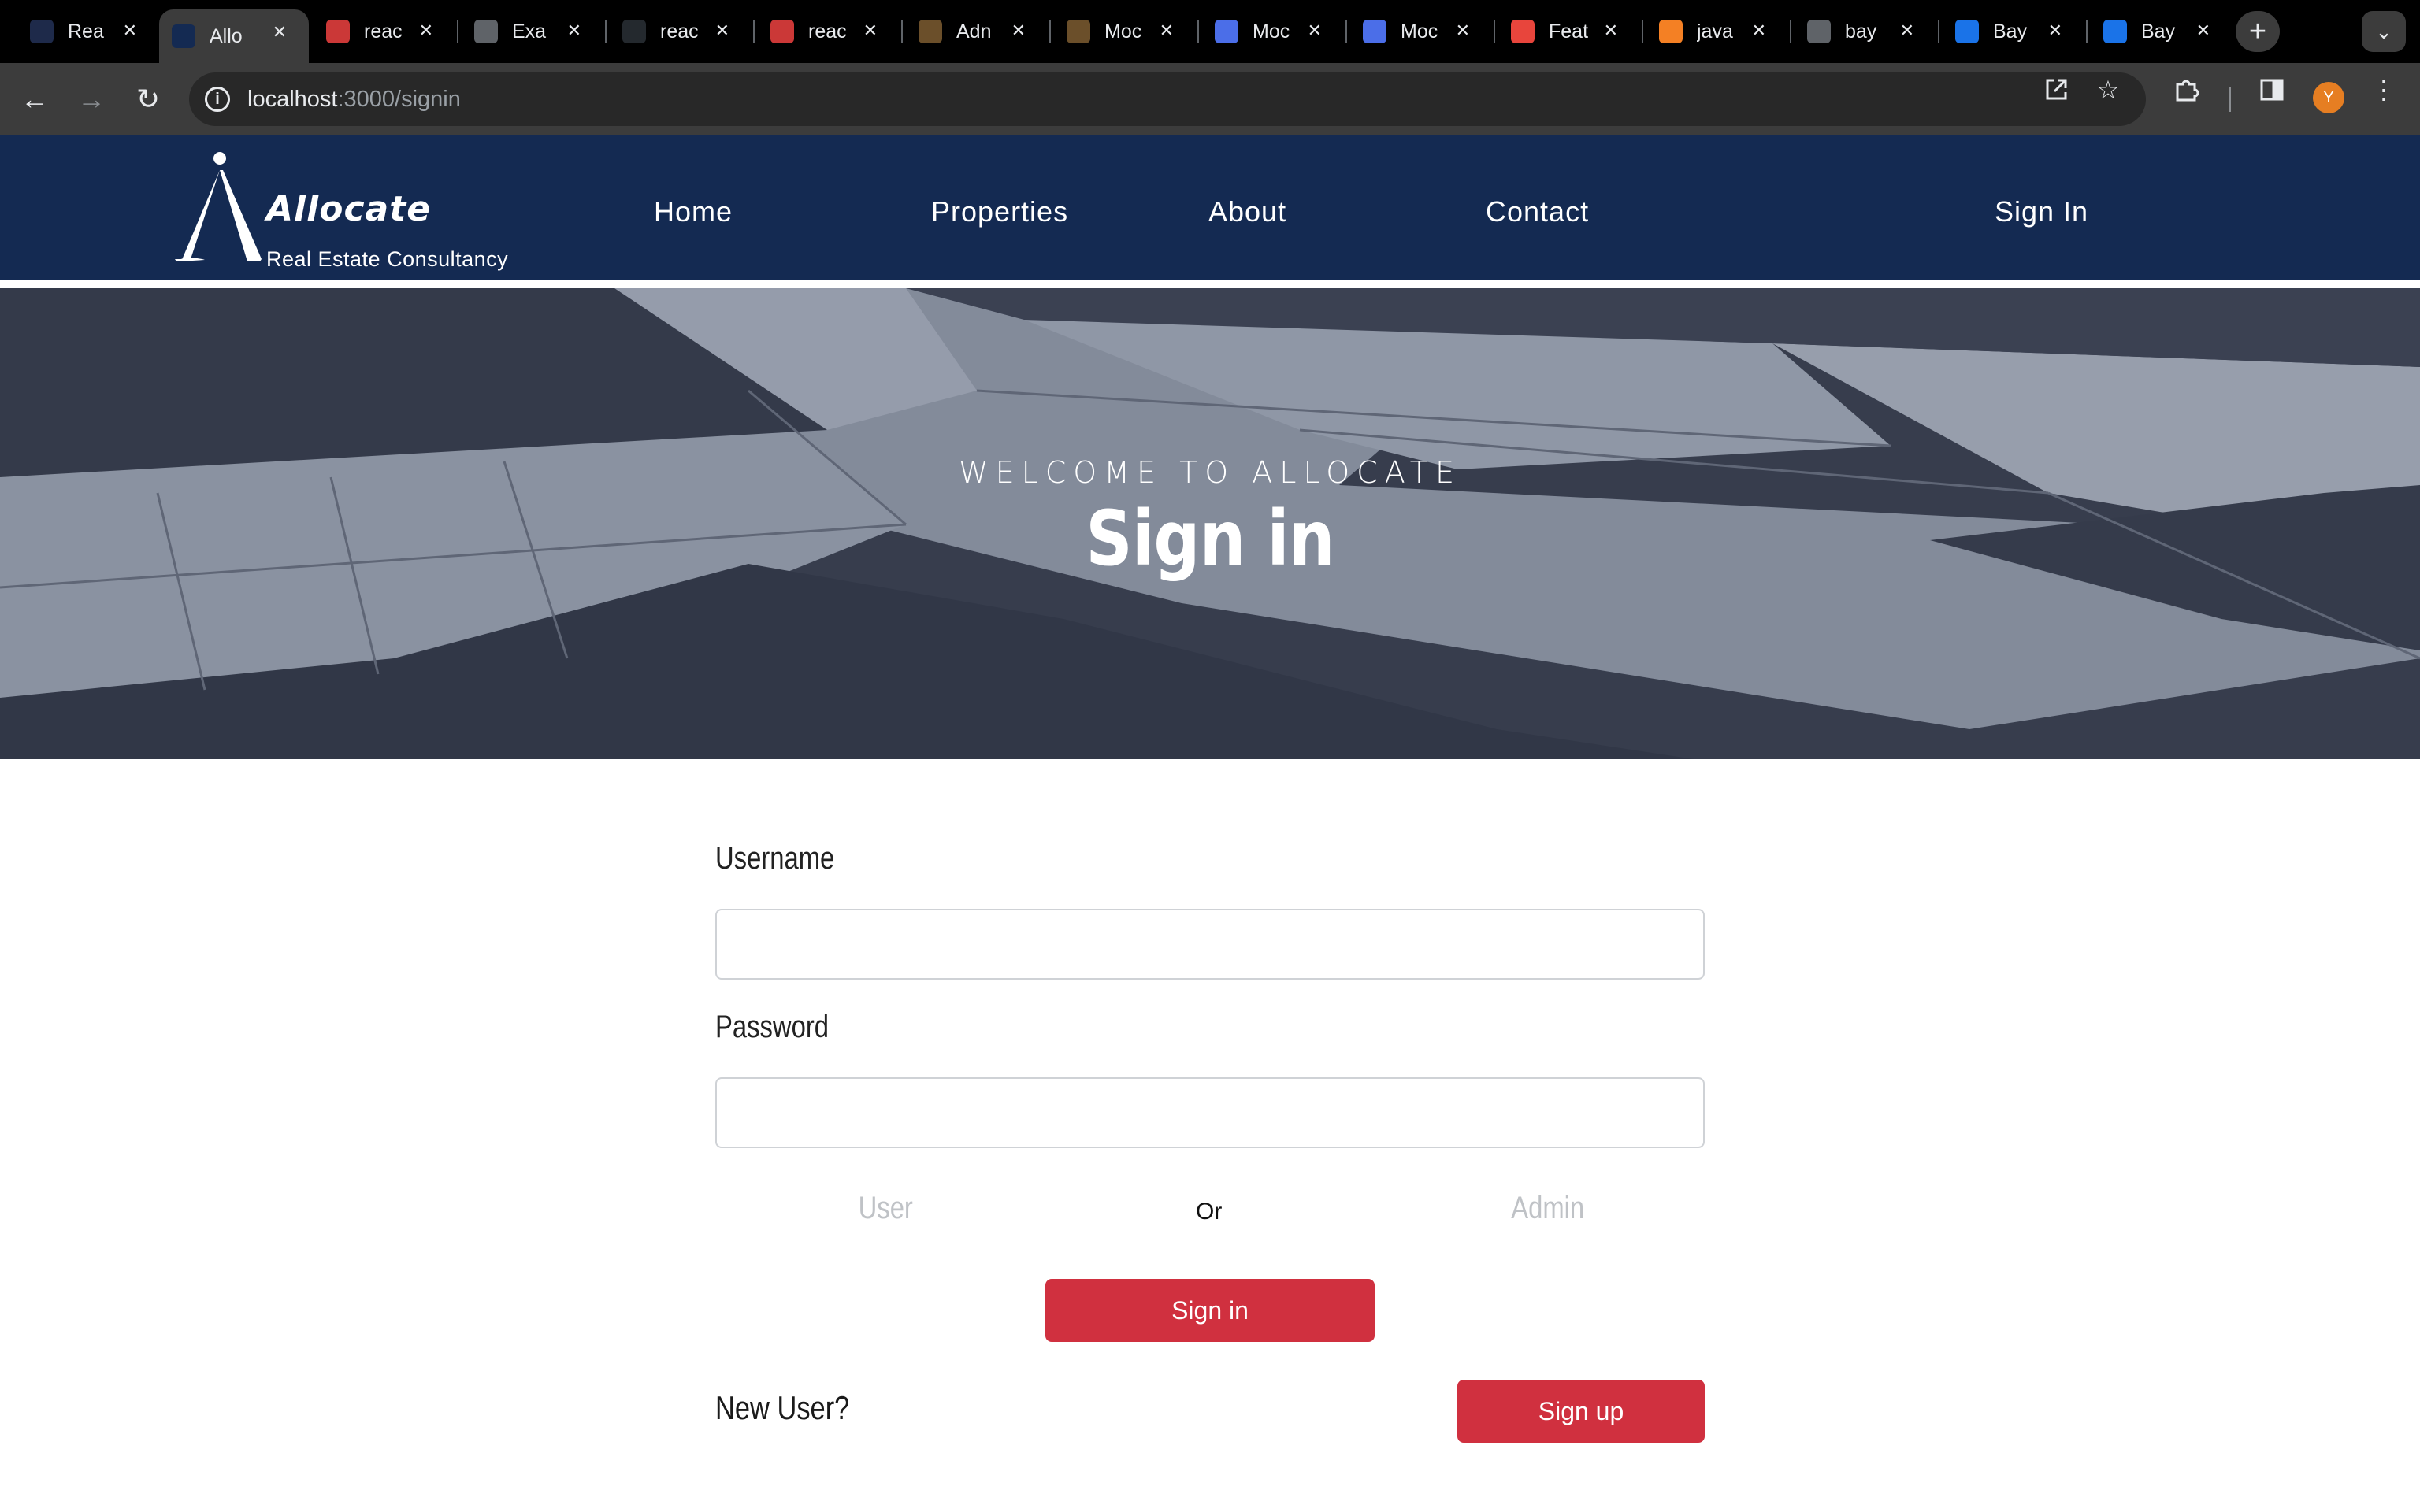 This screenshot has height=1512, width=2420. I want to click on back-icon: ←, so click(34, 99).